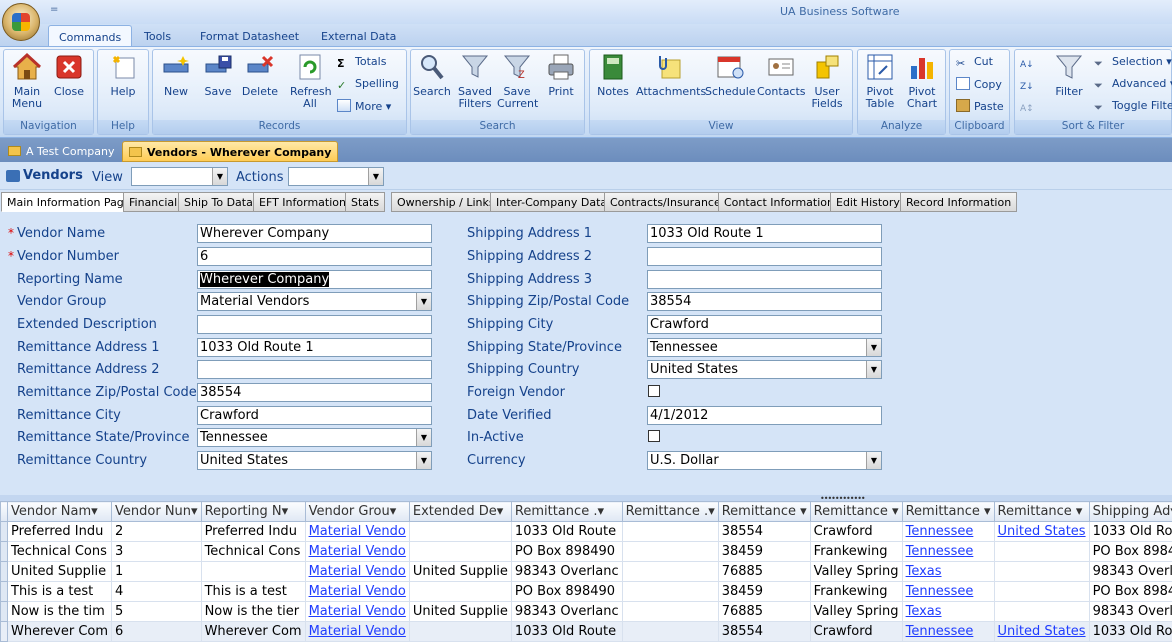  I want to click on shipping-address-2-field, so click(764, 256).